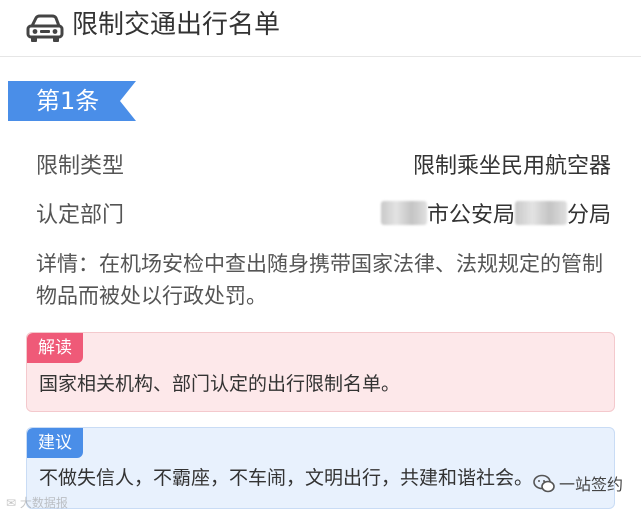 Image resolution: width=641 pixels, height=517 pixels. What do you see at coordinates (323, 216) in the screenshot?
I see `authority-row: 认定部门 市公安局 分局` at bounding box center [323, 216].